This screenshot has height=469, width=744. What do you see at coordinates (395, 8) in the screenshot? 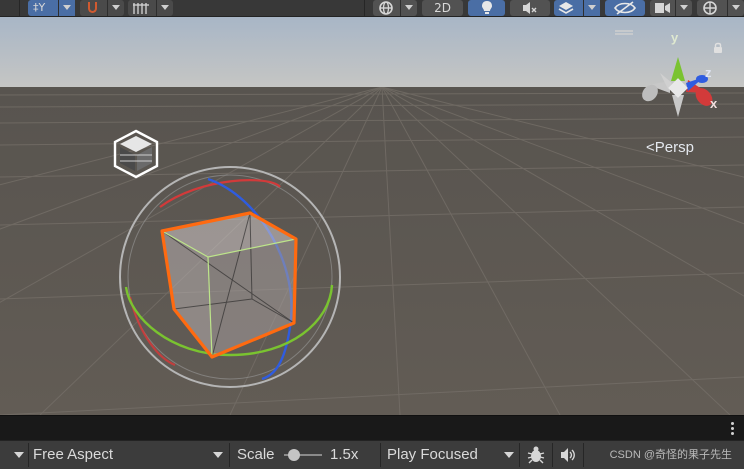
I see `draw-mode-button` at bounding box center [395, 8].